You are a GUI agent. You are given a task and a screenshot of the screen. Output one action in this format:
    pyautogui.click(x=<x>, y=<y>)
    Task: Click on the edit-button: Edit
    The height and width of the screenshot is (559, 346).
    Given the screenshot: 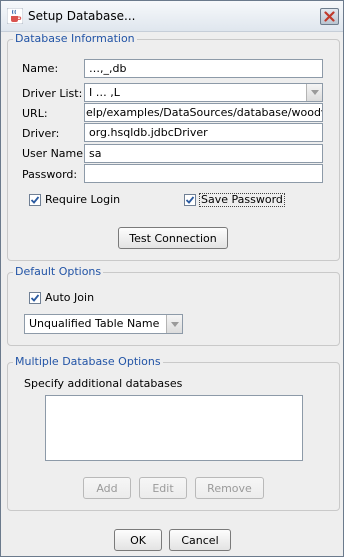 What is the action you would take?
    pyautogui.click(x=163, y=488)
    